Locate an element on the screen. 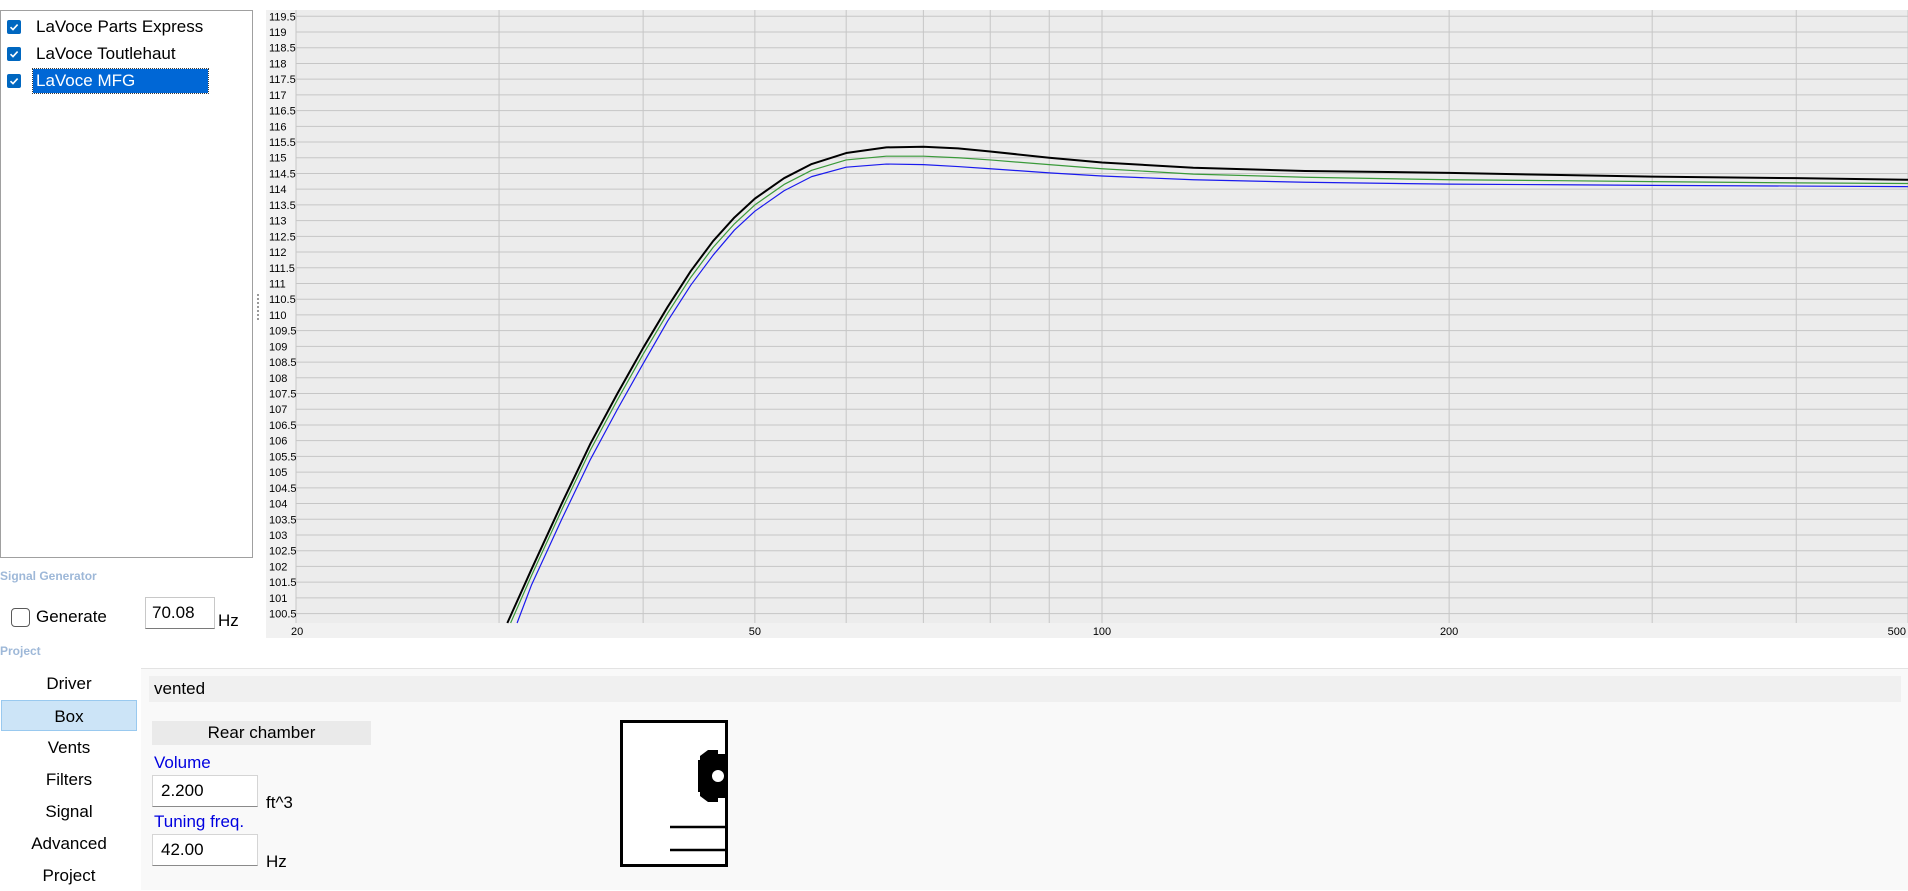  y-tick-label: 114 is located at coordinates (278, 190).